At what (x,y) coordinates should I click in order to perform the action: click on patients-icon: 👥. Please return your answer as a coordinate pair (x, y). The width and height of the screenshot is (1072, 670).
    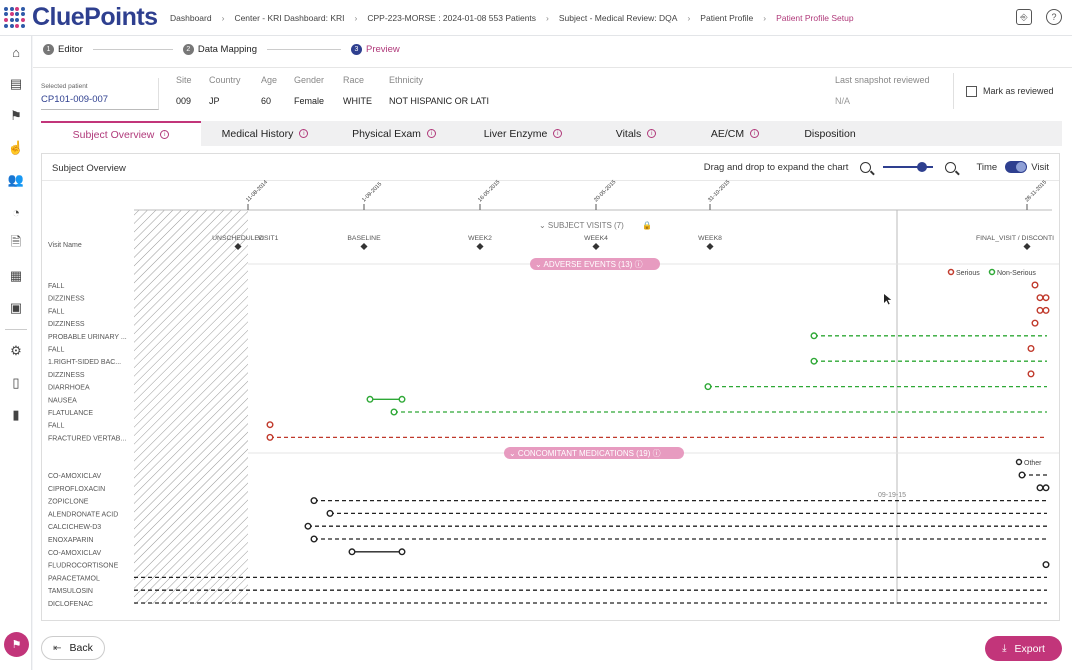
    Looking at the image, I should click on (16, 180).